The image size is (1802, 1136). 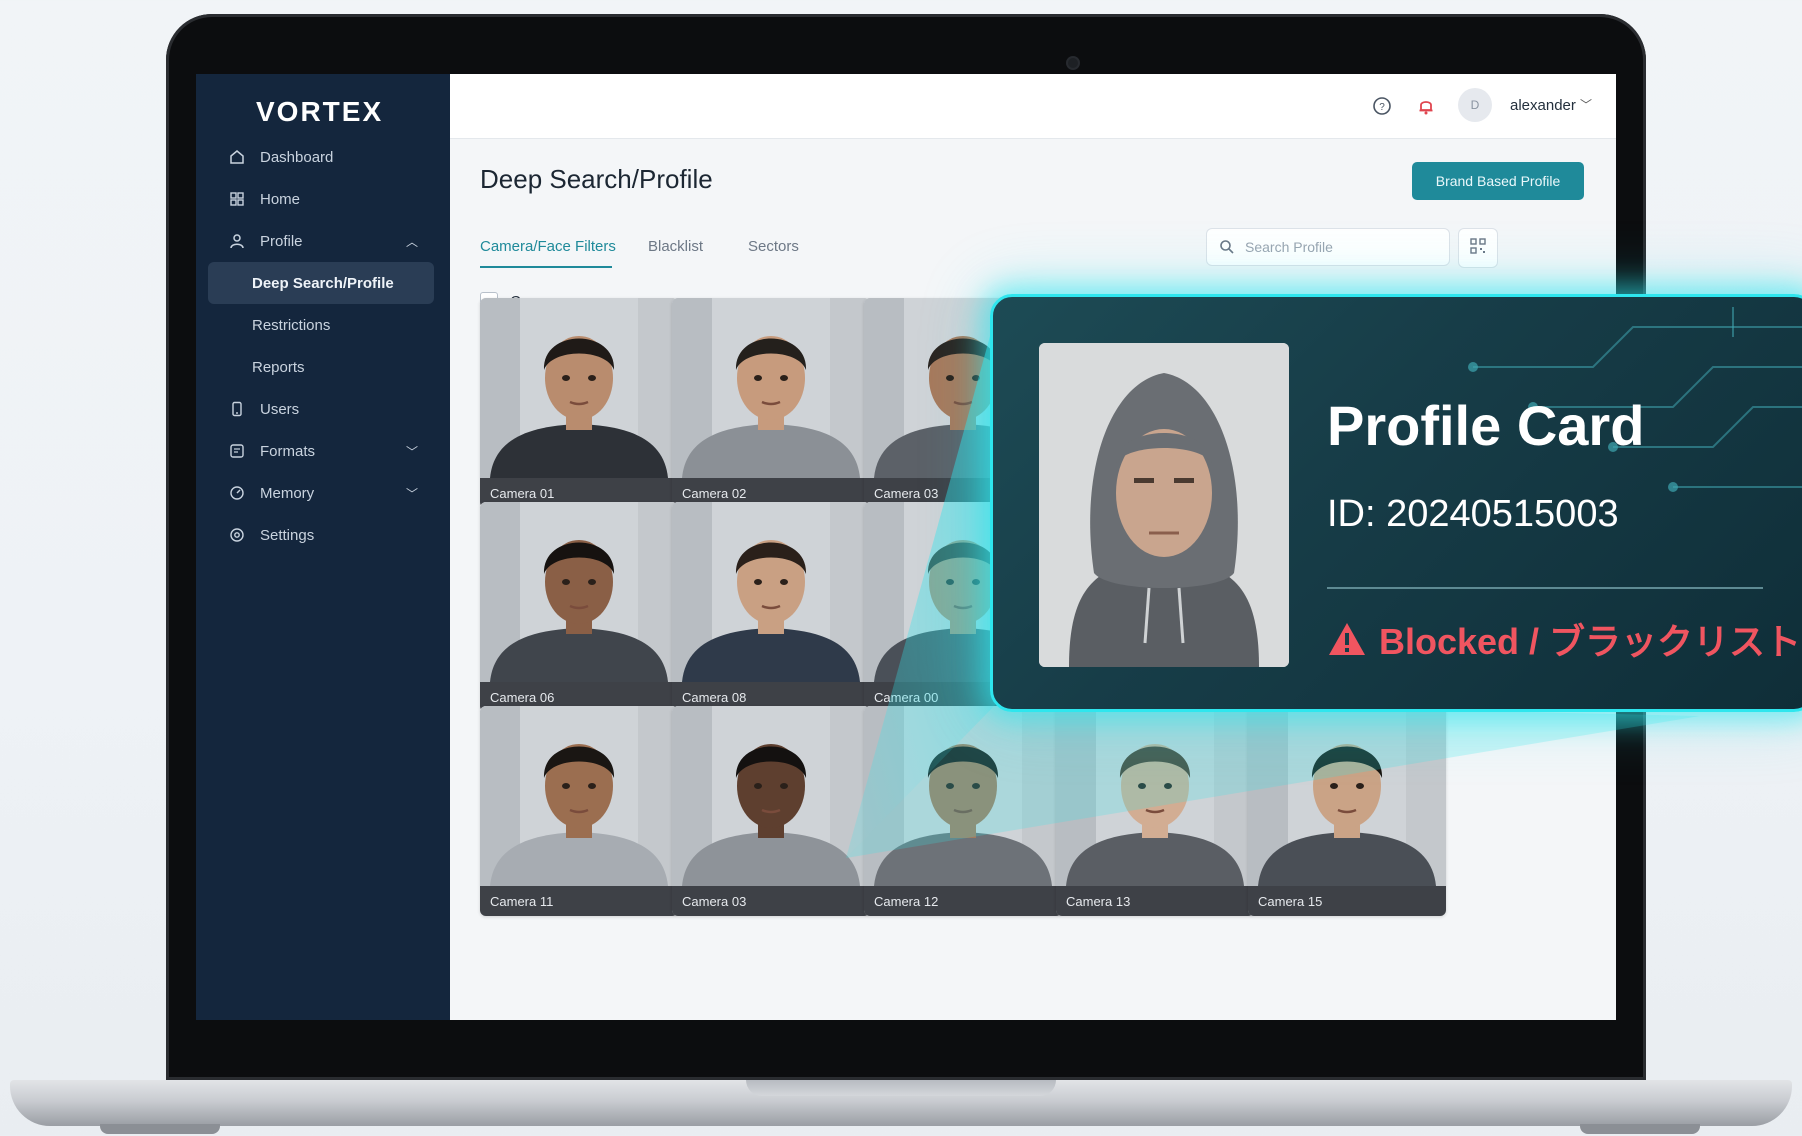 I want to click on camera-caption: Camera 15, so click(x=1347, y=901).